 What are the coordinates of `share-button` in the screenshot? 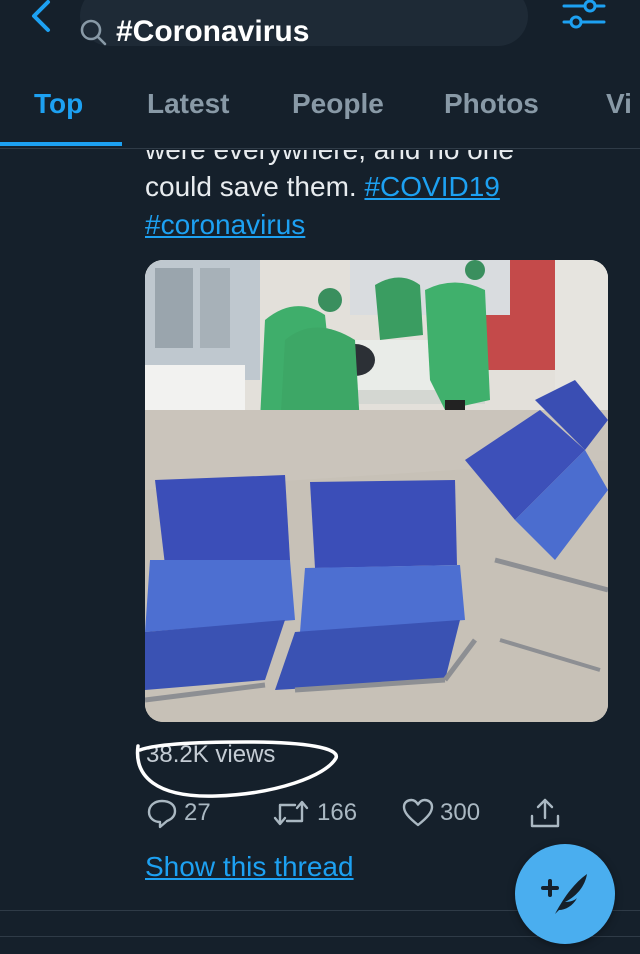 It's located at (545, 813).